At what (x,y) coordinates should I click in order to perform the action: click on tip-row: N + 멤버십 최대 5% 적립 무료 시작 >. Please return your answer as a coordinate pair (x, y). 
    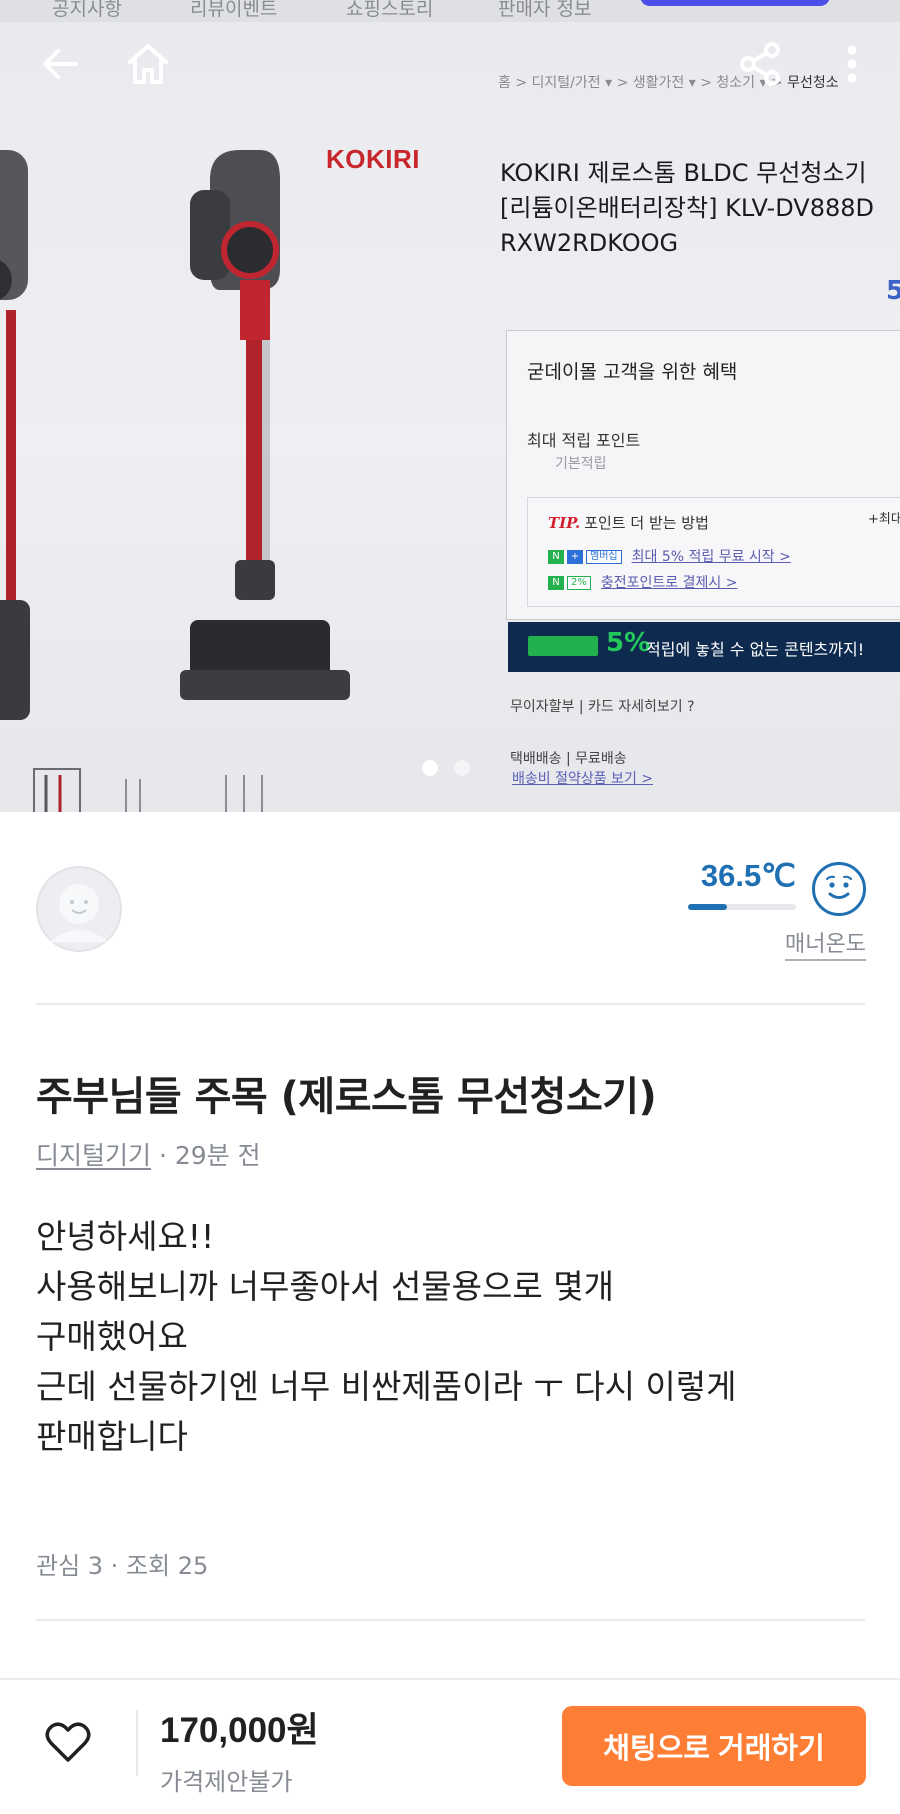
    Looking at the image, I should click on (669, 556).